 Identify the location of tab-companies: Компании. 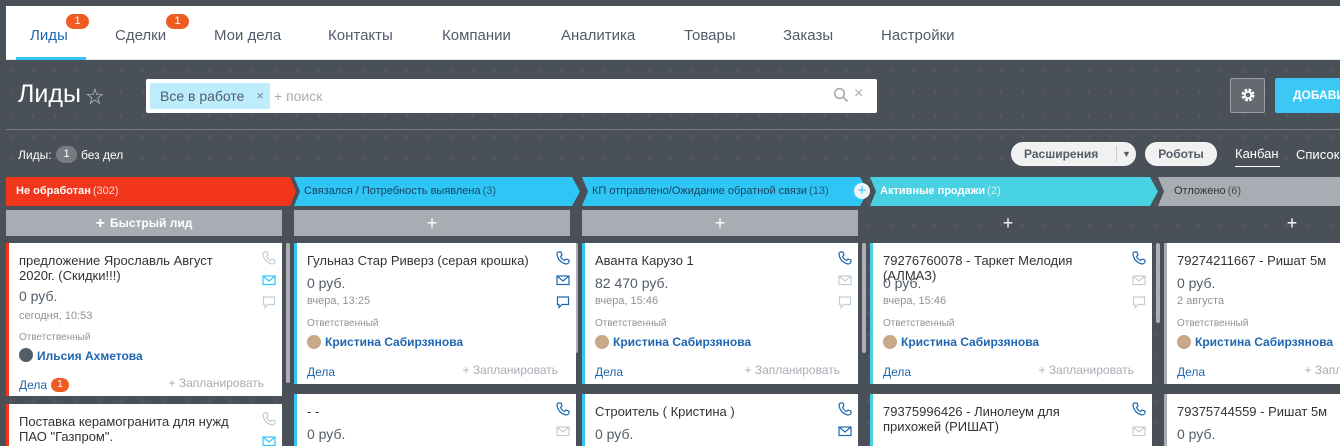
(476, 35).